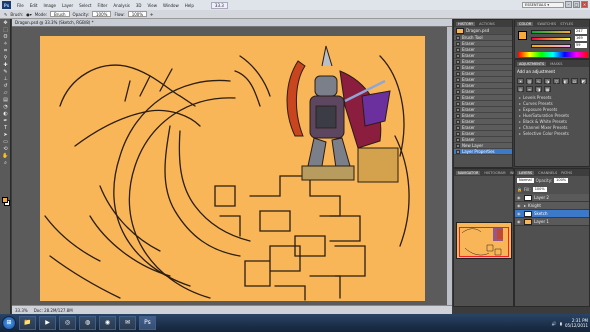 The height and width of the screenshot is (332, 590). I want to click on red-slider, so click(551, 32).